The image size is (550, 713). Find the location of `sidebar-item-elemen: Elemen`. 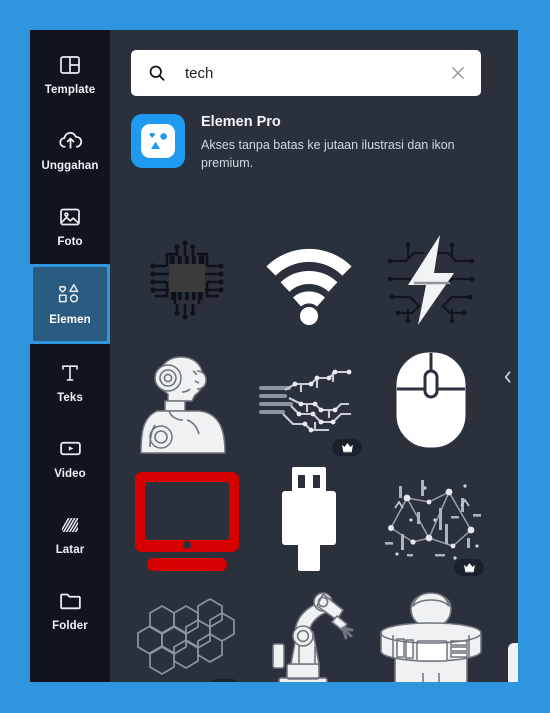

sidebar-item-elemen: Elemen is located at coordinates (70, 304).